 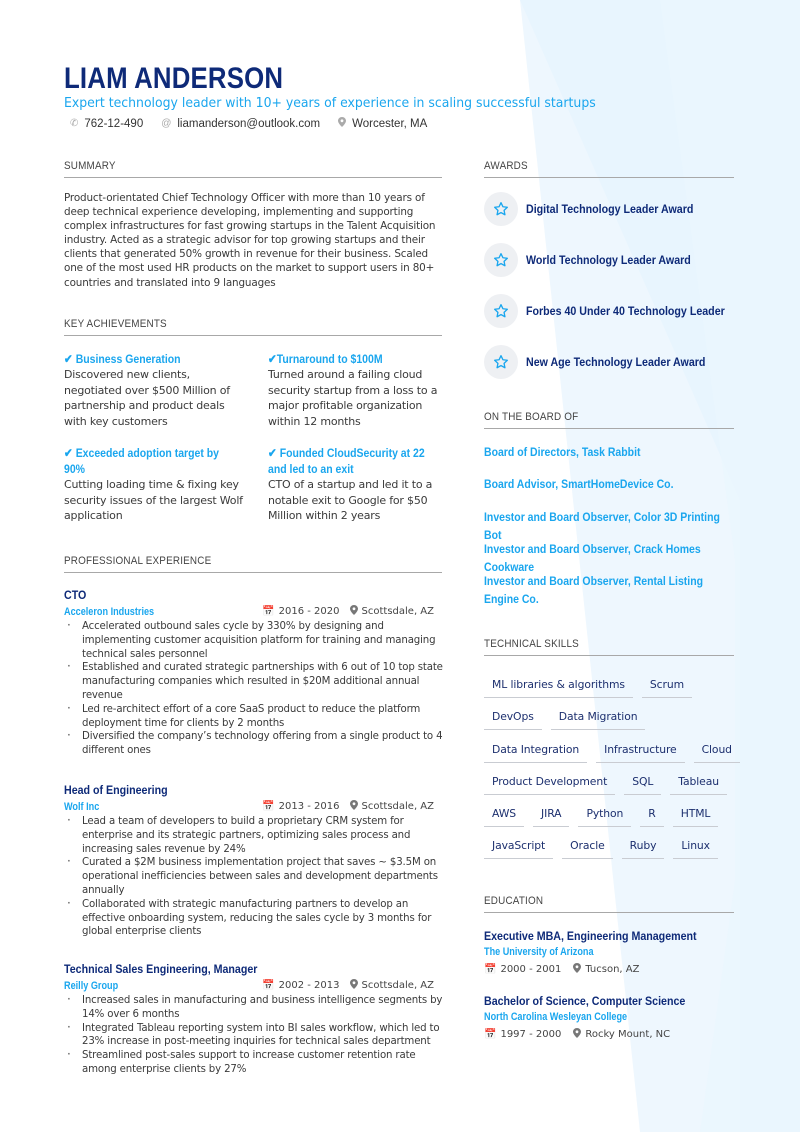 I want to click on contact-email: @ liamanderson@outlook.com, so click(x=240, y=124).